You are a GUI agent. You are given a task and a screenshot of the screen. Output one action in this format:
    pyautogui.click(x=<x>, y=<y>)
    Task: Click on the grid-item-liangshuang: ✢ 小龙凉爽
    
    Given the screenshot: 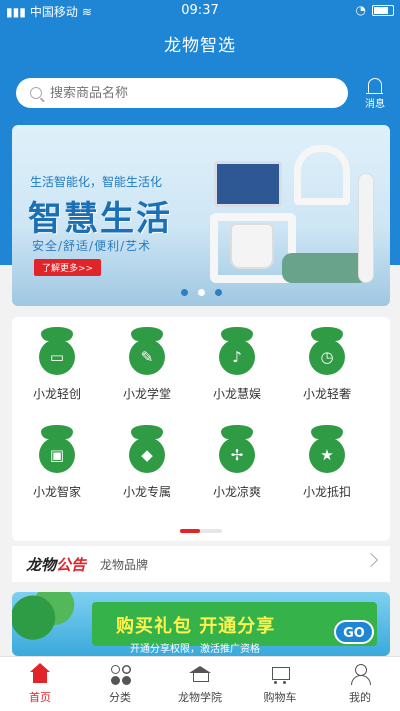 What is the action you would take?
    pyautogui.click(x=237, y=462)
    